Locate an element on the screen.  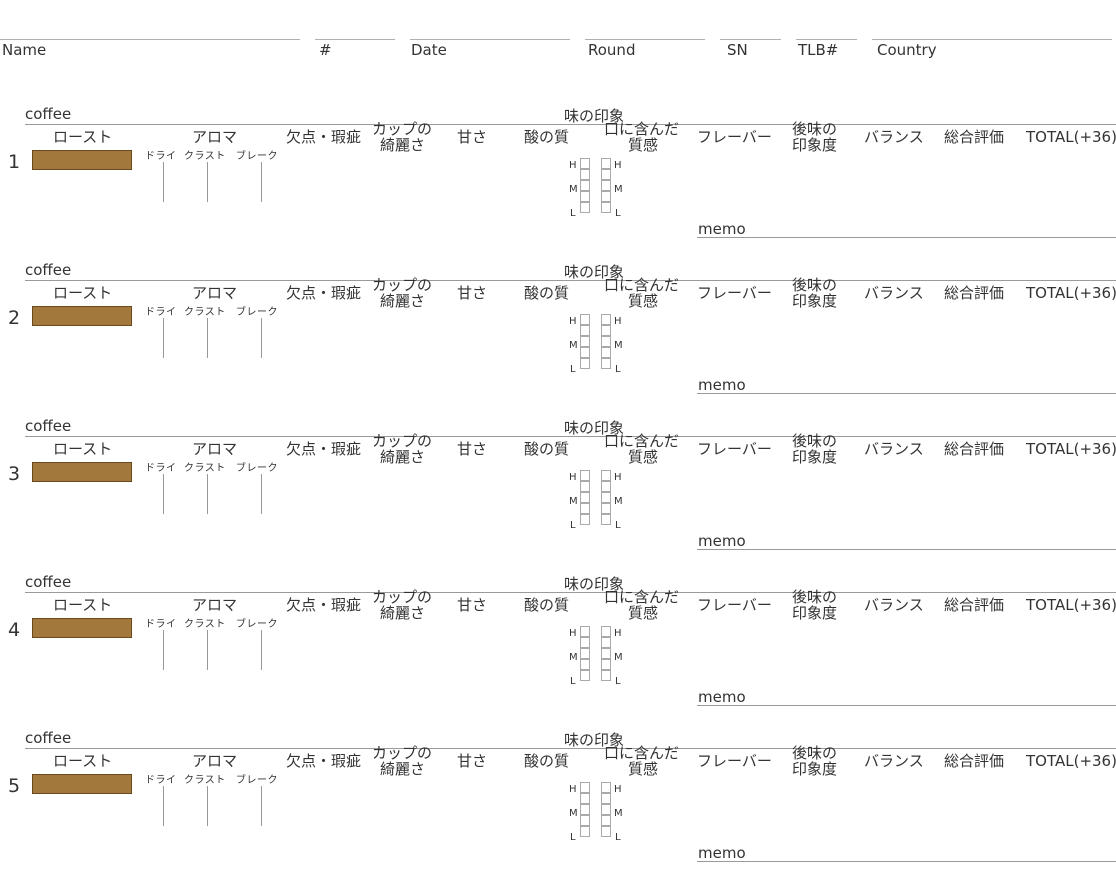
country-field-line is located at coordinates (992, 39).